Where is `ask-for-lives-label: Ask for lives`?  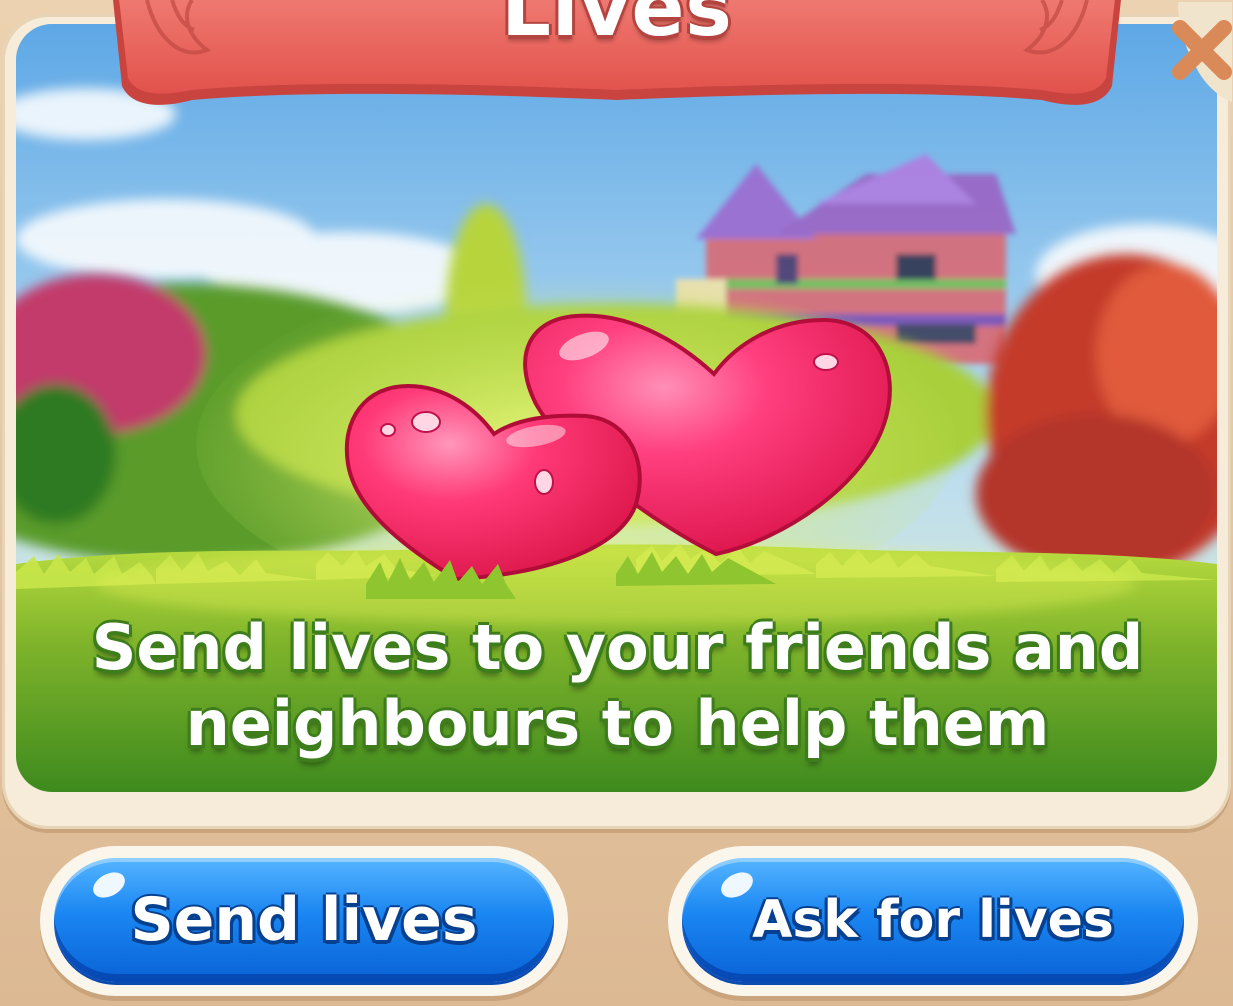 ask-for-lives-label: Ask for lives is located at coordinates (933, 920).